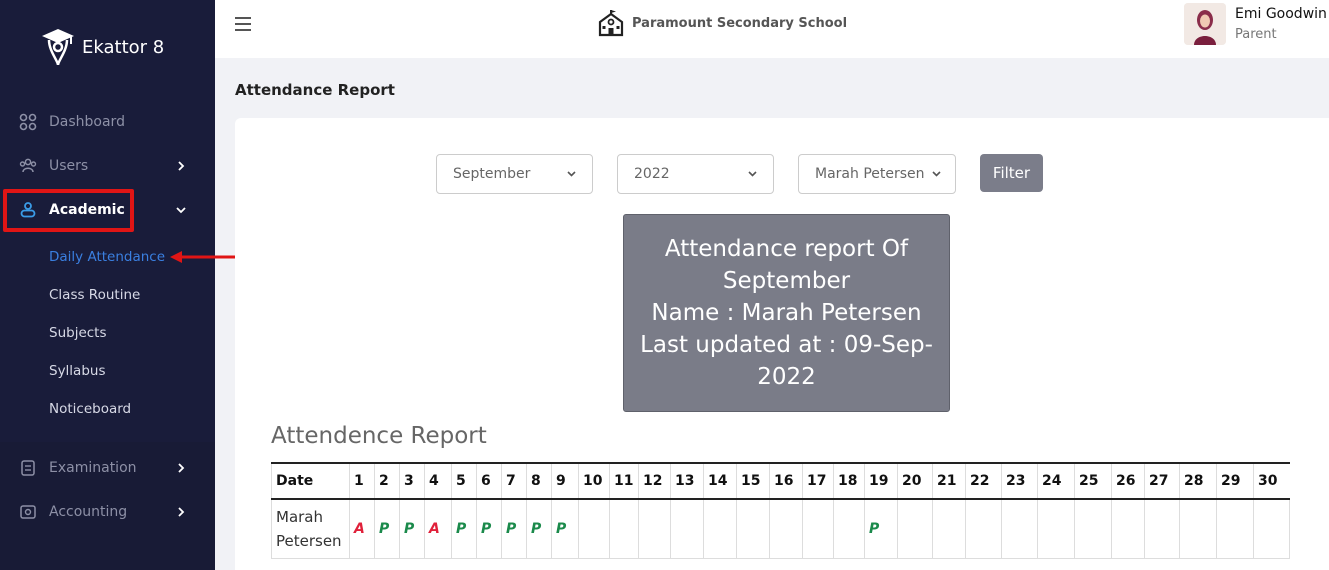 The image size is (1329, 570). Describe the element at coordinates (594, 481) in the screenshot. I see `column-header-day: 10` at that location.